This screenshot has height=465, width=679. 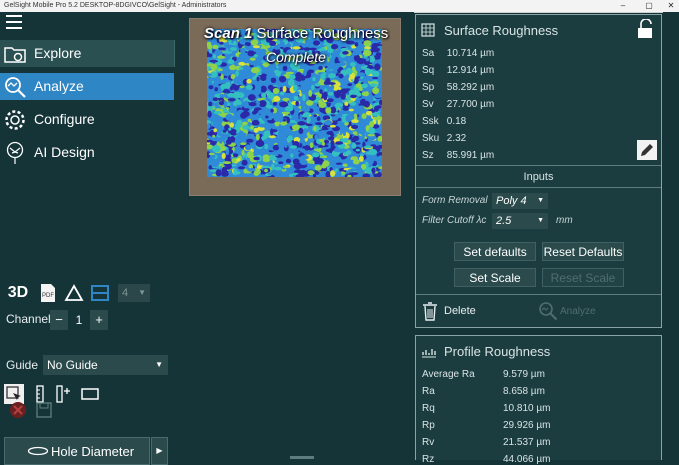 I want to click on analyze-button: Analyze, so click(x=567, y=311).